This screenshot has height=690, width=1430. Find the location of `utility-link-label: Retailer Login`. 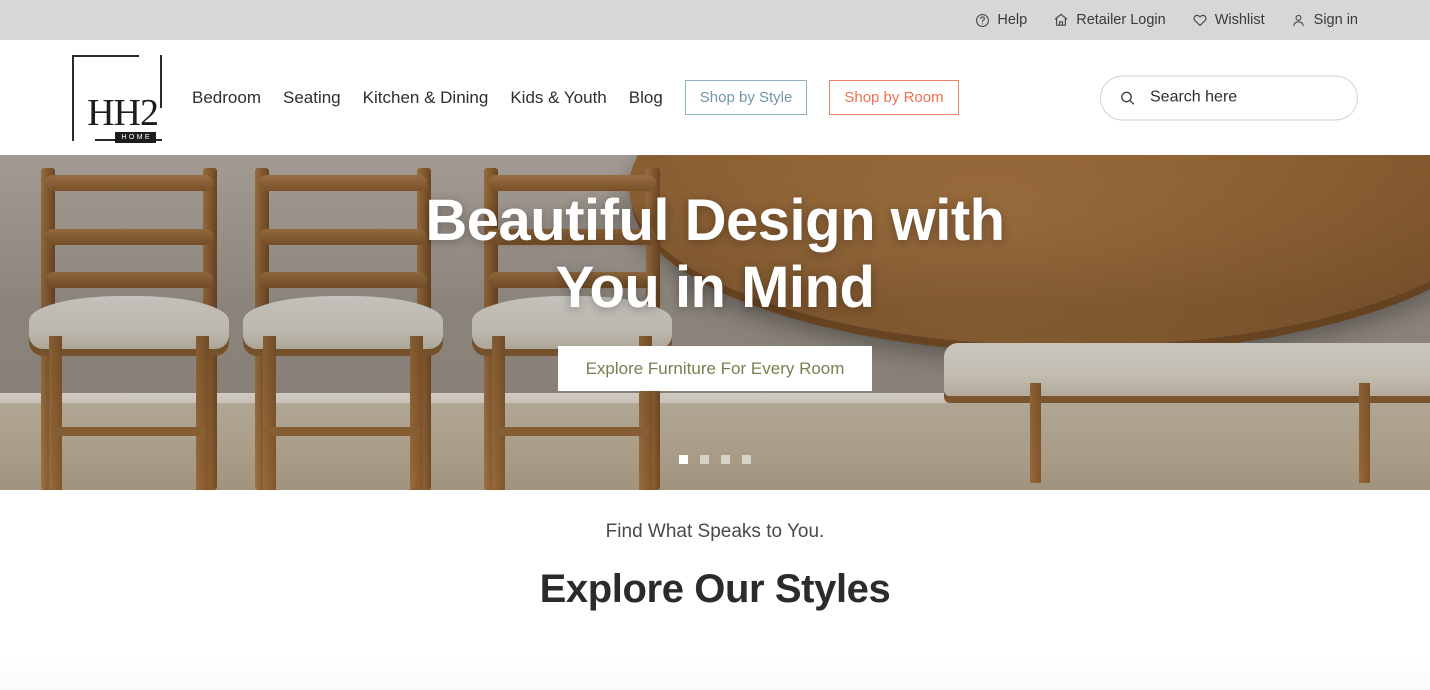

utility-link-label: Retailer Login is located at coordinates (1121, 19).